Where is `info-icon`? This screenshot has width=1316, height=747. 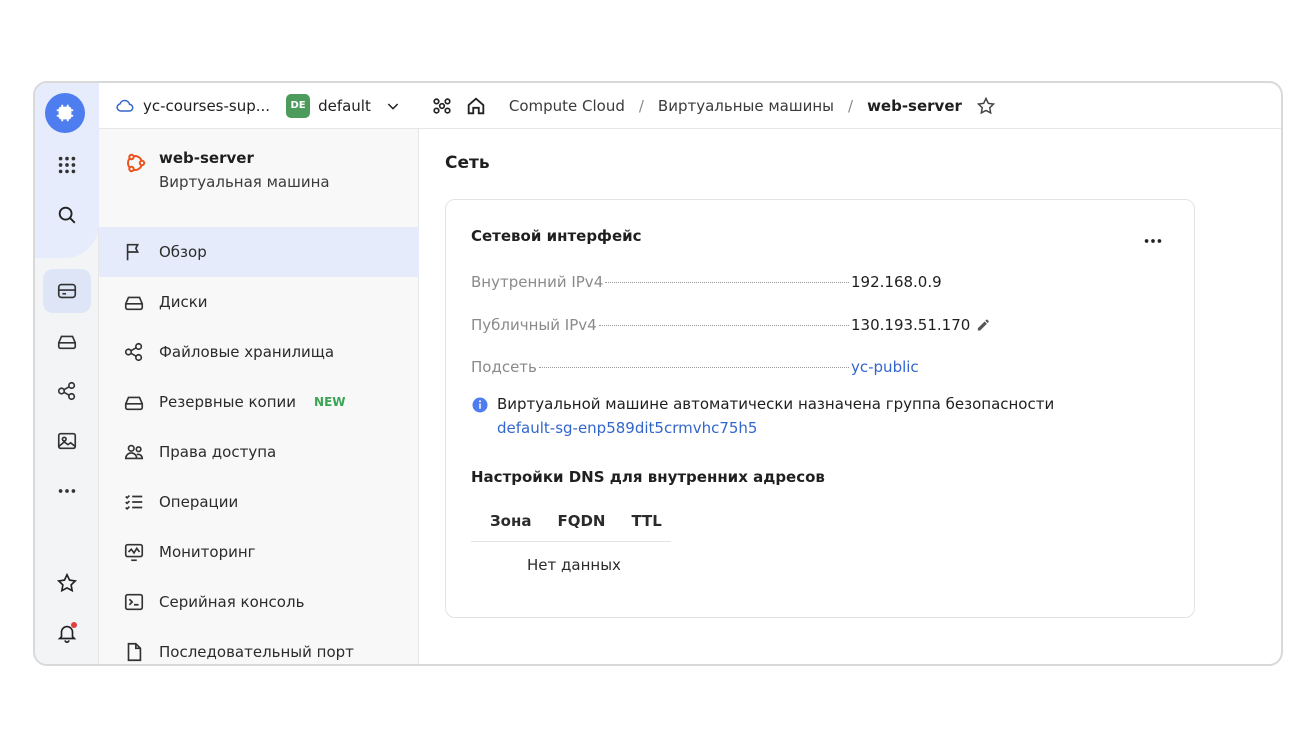
info-icon is located at coordinates (480, 405).